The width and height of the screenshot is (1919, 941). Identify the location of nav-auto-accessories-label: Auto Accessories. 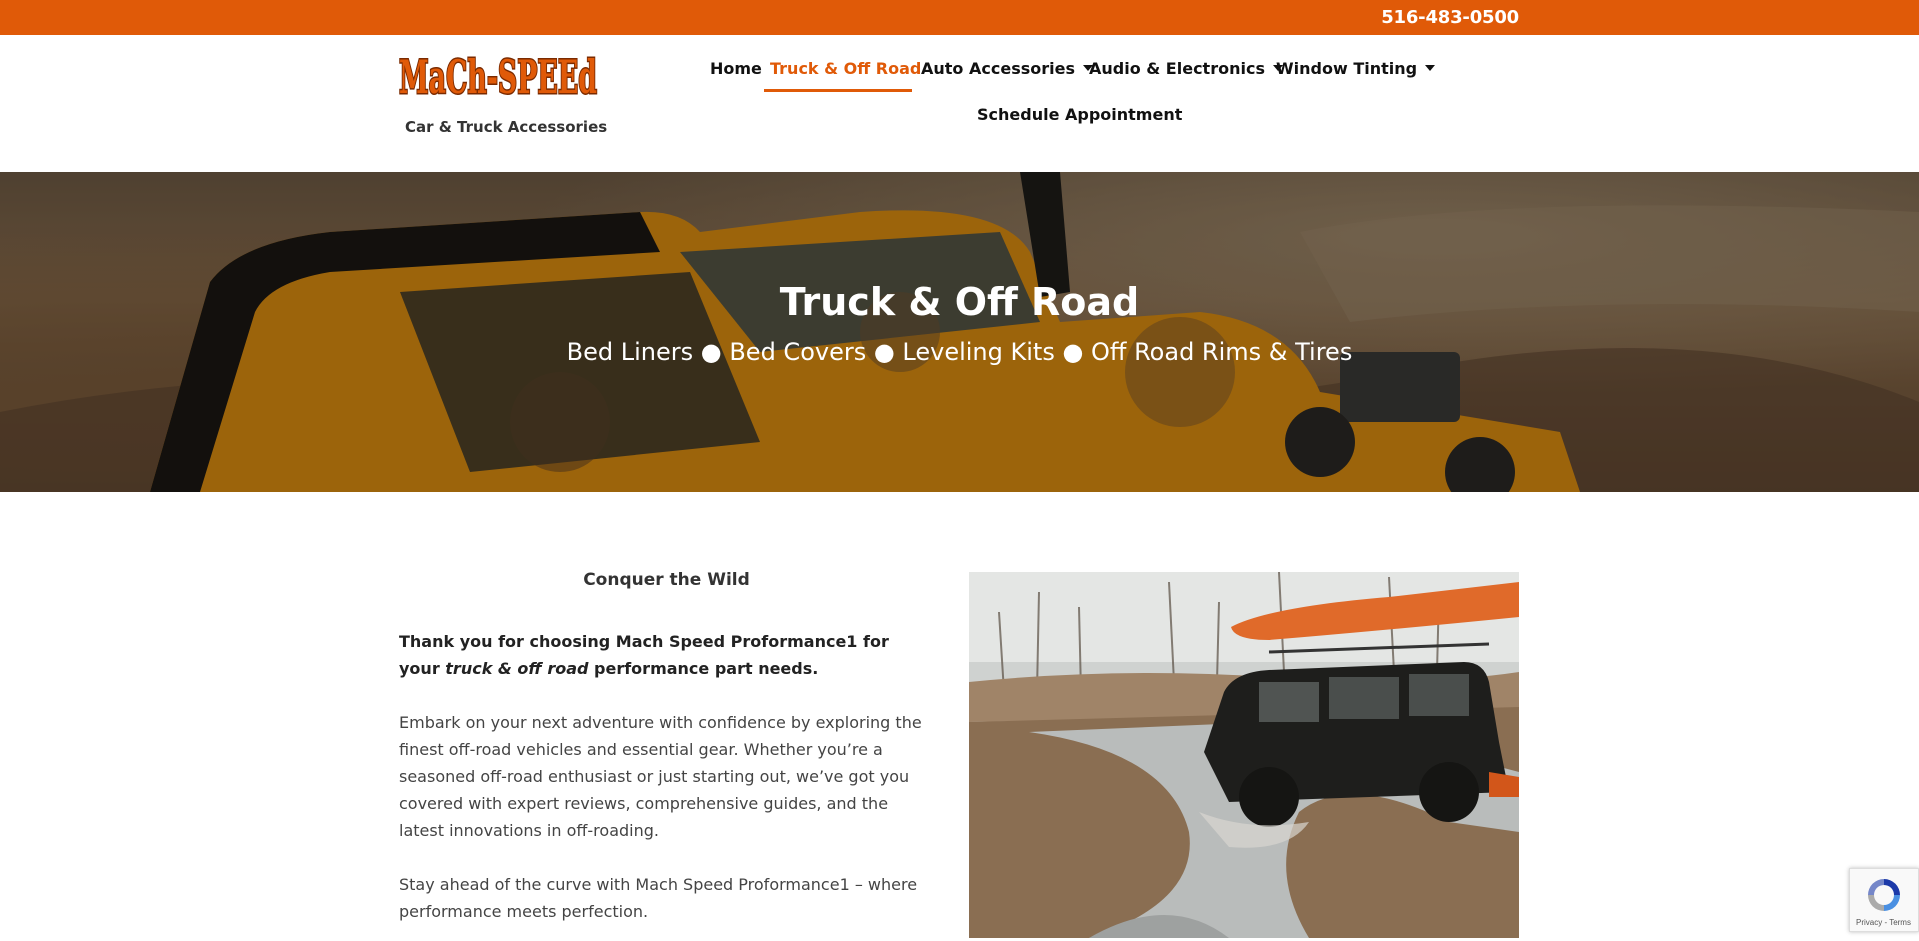
(998, 68).